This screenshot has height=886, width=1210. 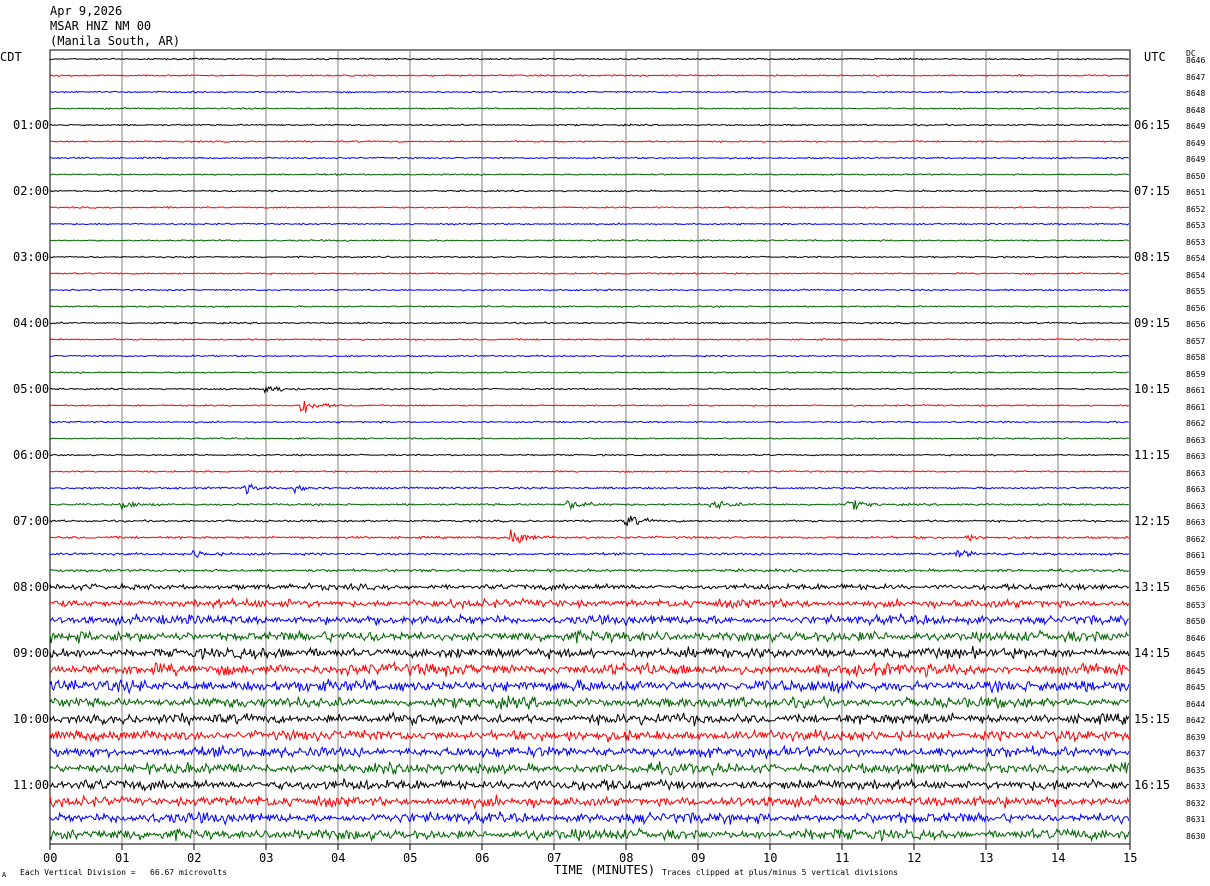 What do you see at coordinates (122, 858) in the screenshot?
I see `x-tick-label-01: 01` at bounding box center [122, 858].